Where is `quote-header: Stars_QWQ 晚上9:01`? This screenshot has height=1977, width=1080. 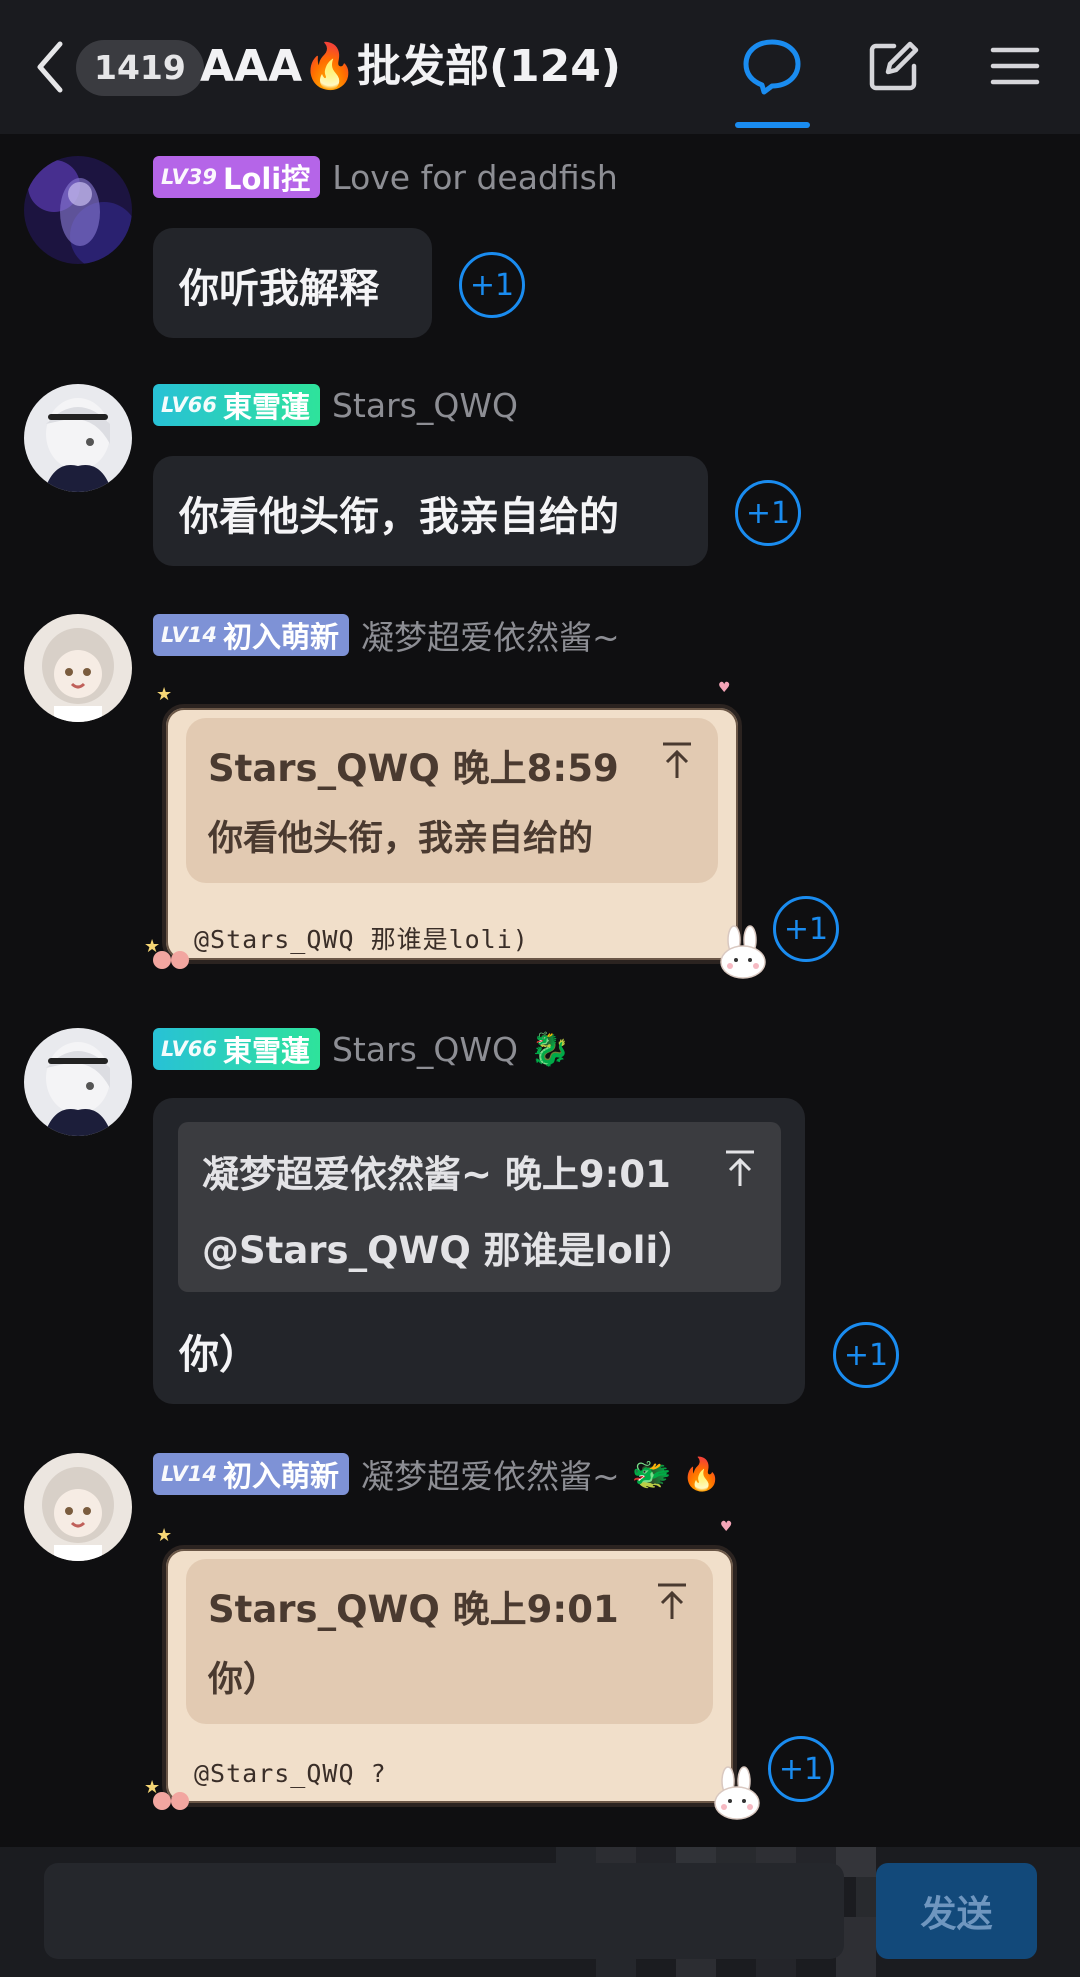
quote-header: Stars_QWQ 晚上9:01 is located at coordinates (413, 1609).